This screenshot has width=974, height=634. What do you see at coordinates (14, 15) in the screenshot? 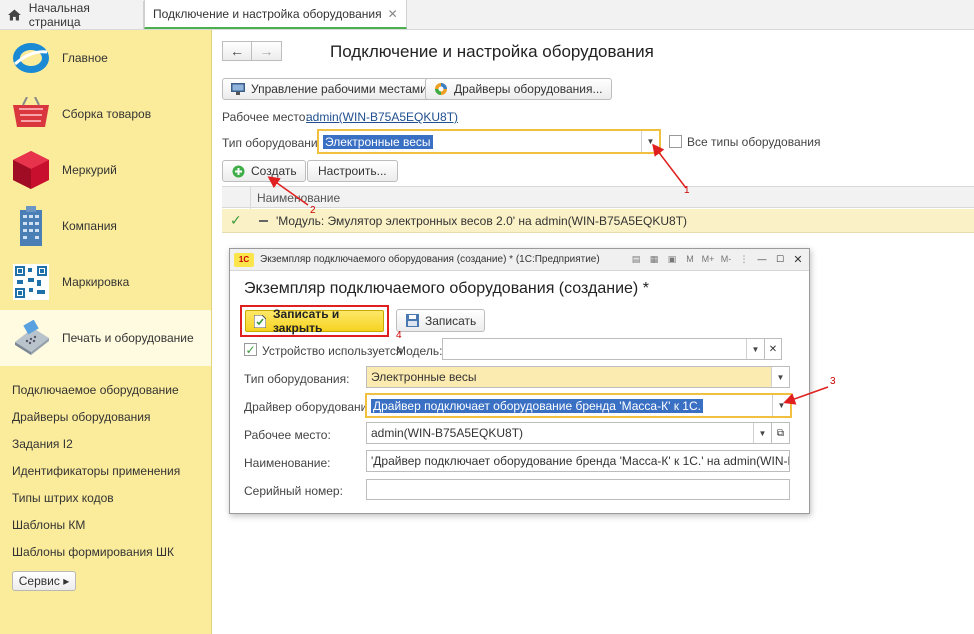
I see `home-icon` at bounding box center [14, 15].